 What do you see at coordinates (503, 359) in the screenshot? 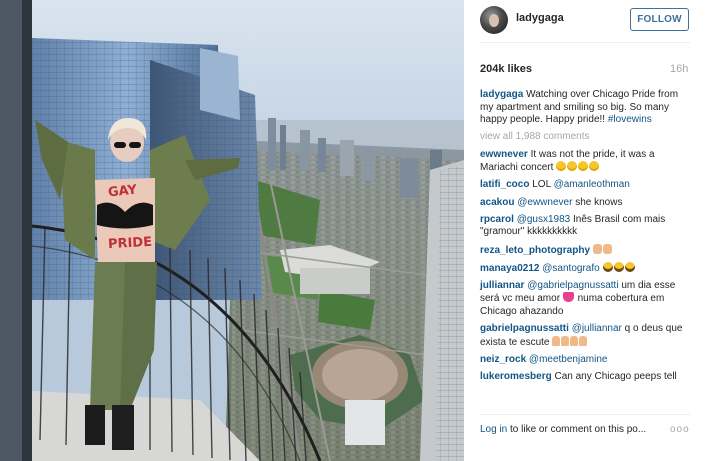
I see `comment-username: neiz_rock` at bounding box center [503, 359].